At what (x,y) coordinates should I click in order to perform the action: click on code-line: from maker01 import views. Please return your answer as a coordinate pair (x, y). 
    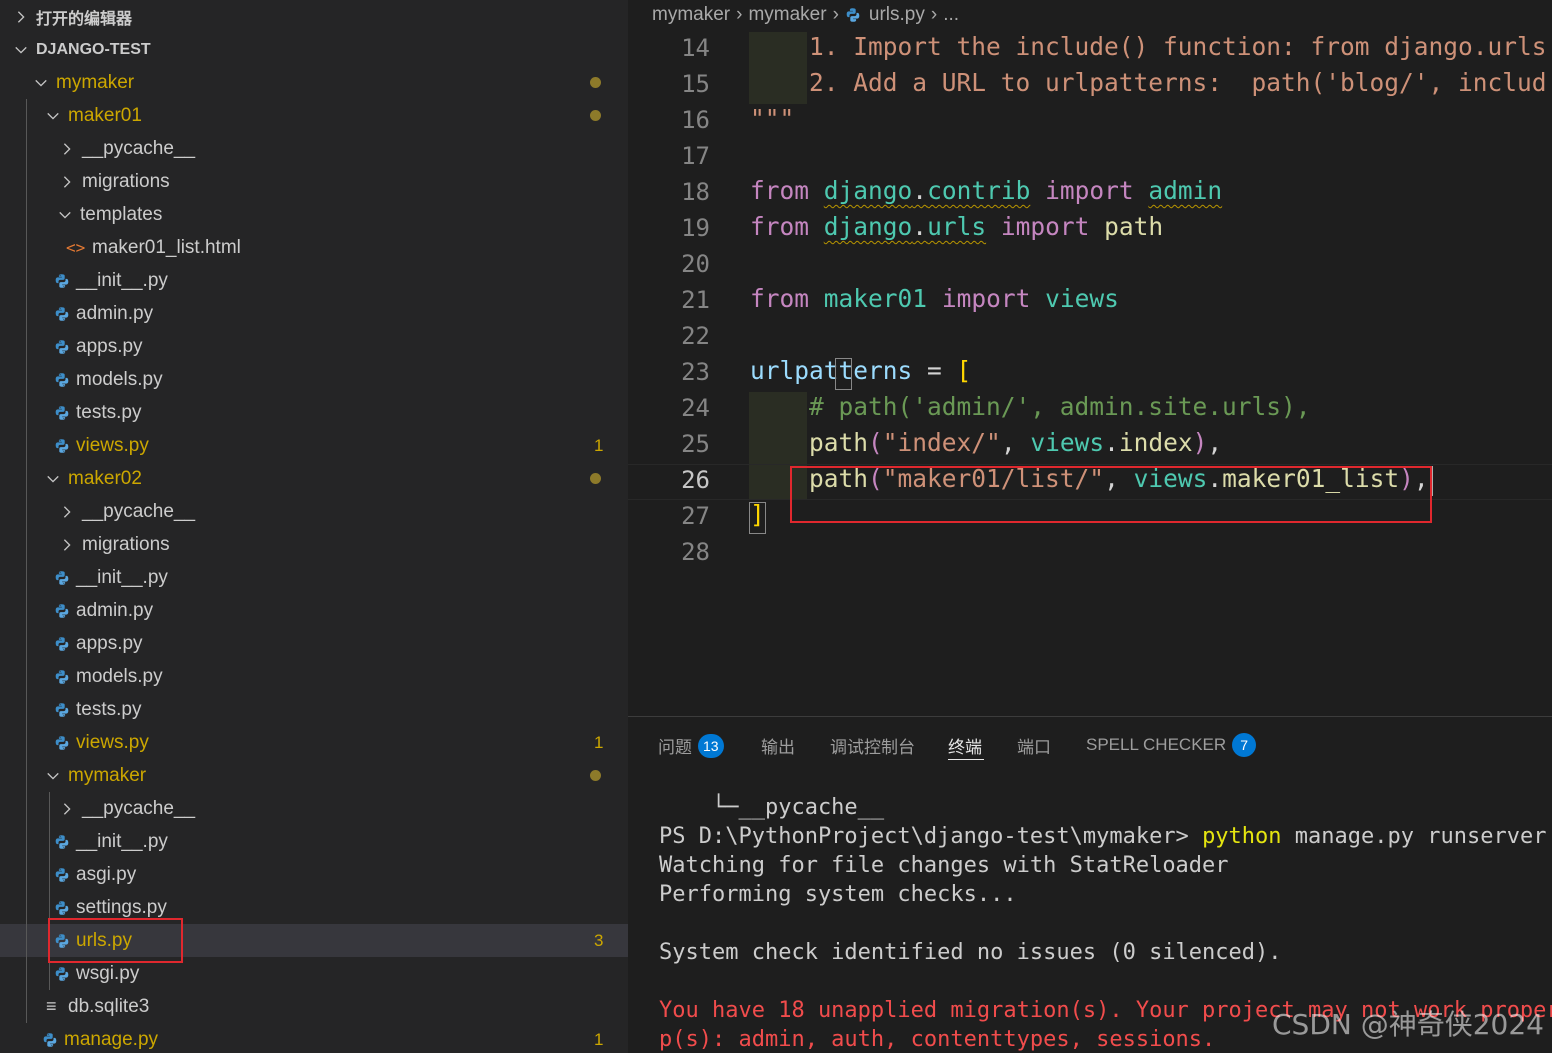
    Looking at the image, I should click on (934, 298).